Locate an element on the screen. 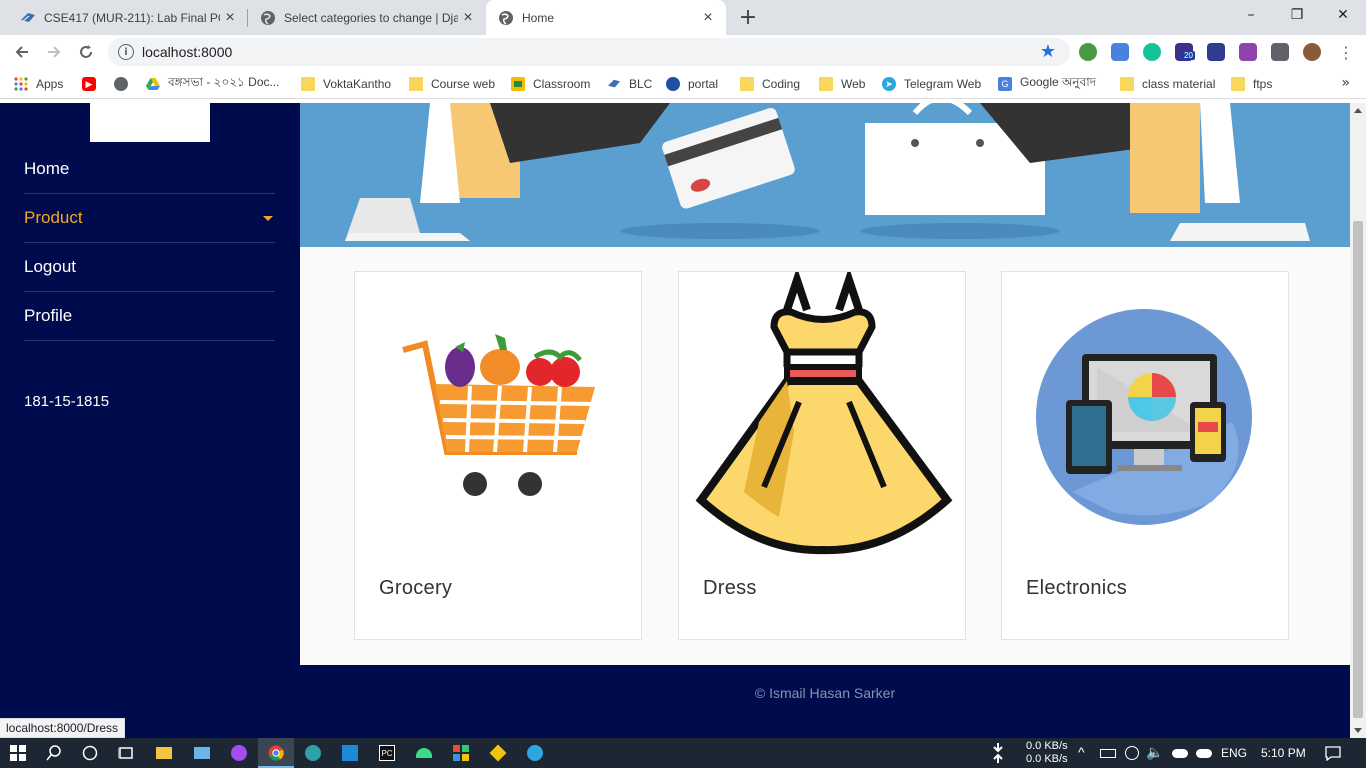  apps-grid-icon is located at coordinates (21, 84).